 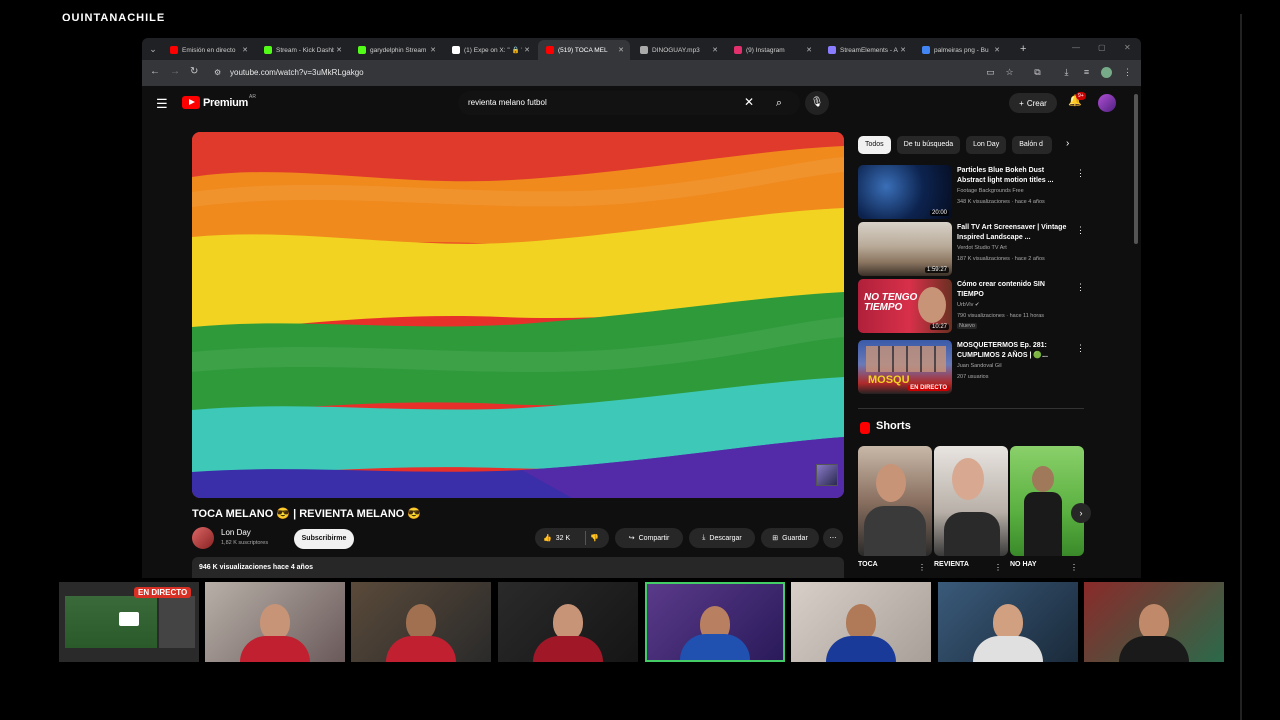 I want to click on forward-icon: →, so click(x=175, y=71).